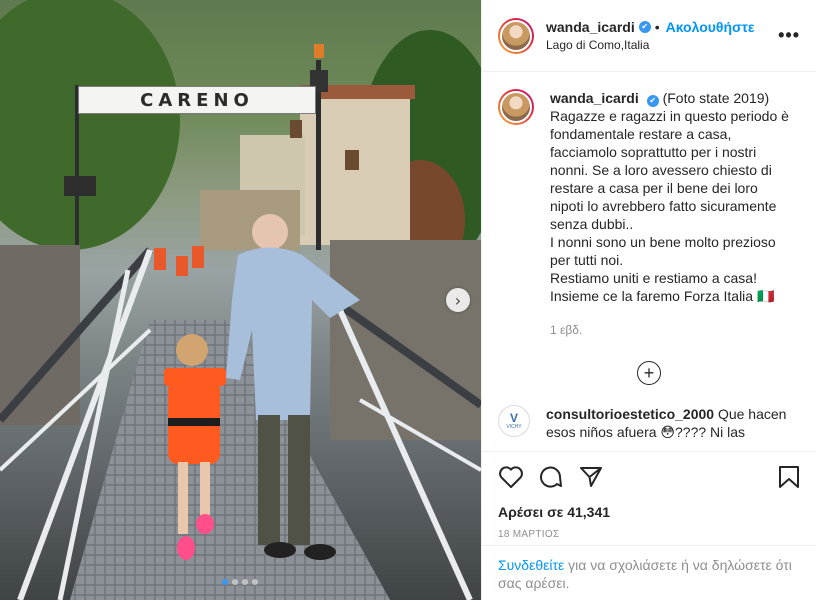  What do you see at coordinates (641, 134) in the screenshot?
I see `caption-line: fondamentale restare a casa,` at bounding box center [641, 134].